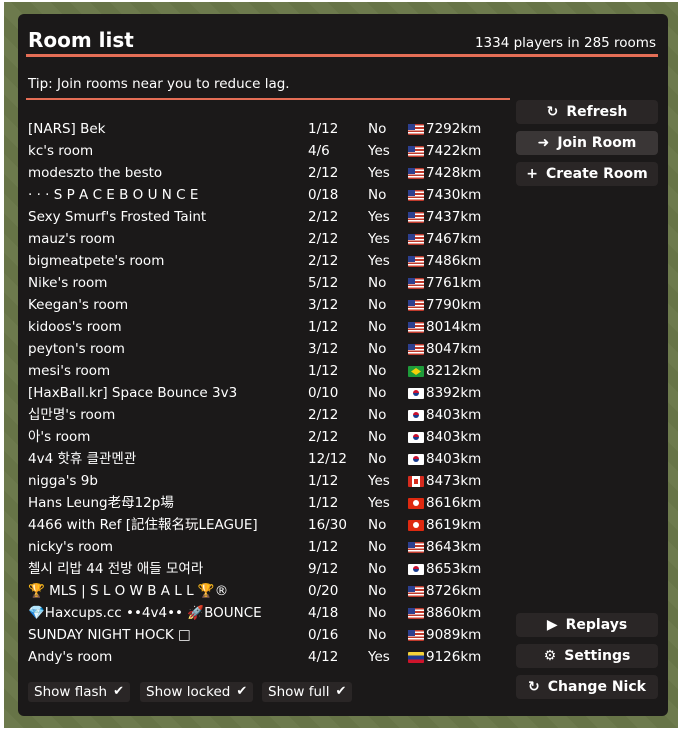 This screenshot has height=731, width=681. I want to click on room-row: 4466 with Ref [記住報名玩LEAGUE] 16/30 No 8619km, so click(268, 525).